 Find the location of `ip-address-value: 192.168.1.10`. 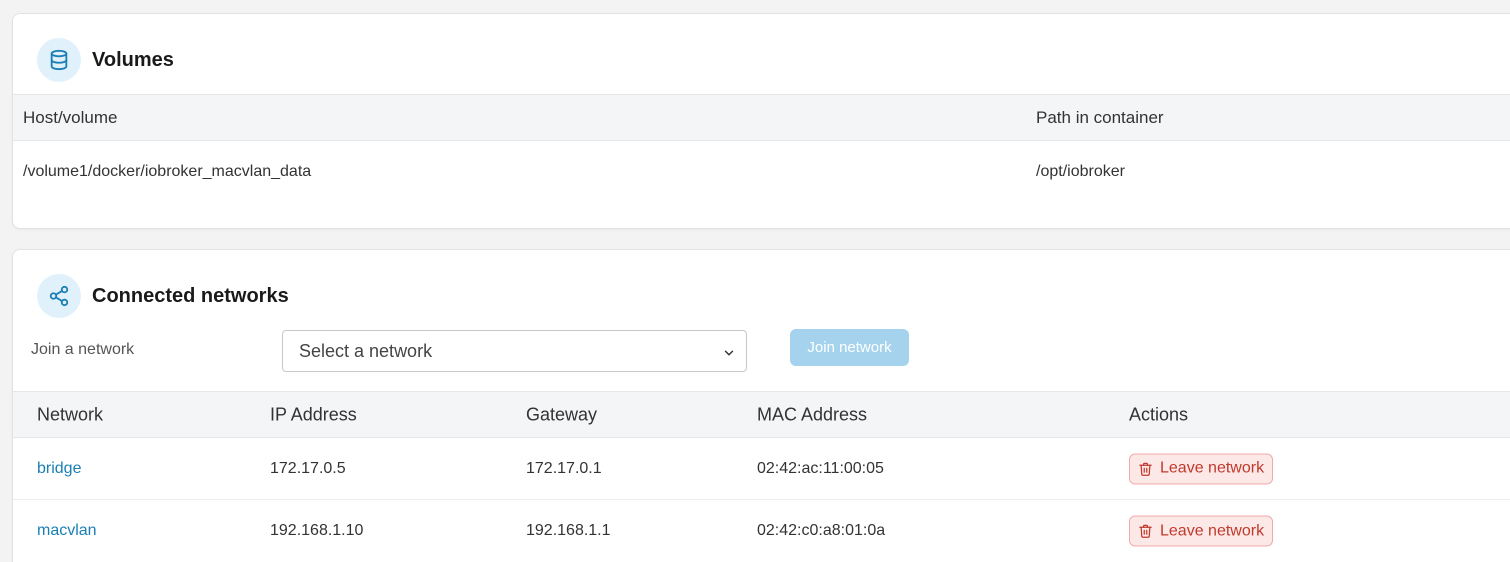

ip-address-value: 192.168.1.10 is located at coordinates (317, 530).